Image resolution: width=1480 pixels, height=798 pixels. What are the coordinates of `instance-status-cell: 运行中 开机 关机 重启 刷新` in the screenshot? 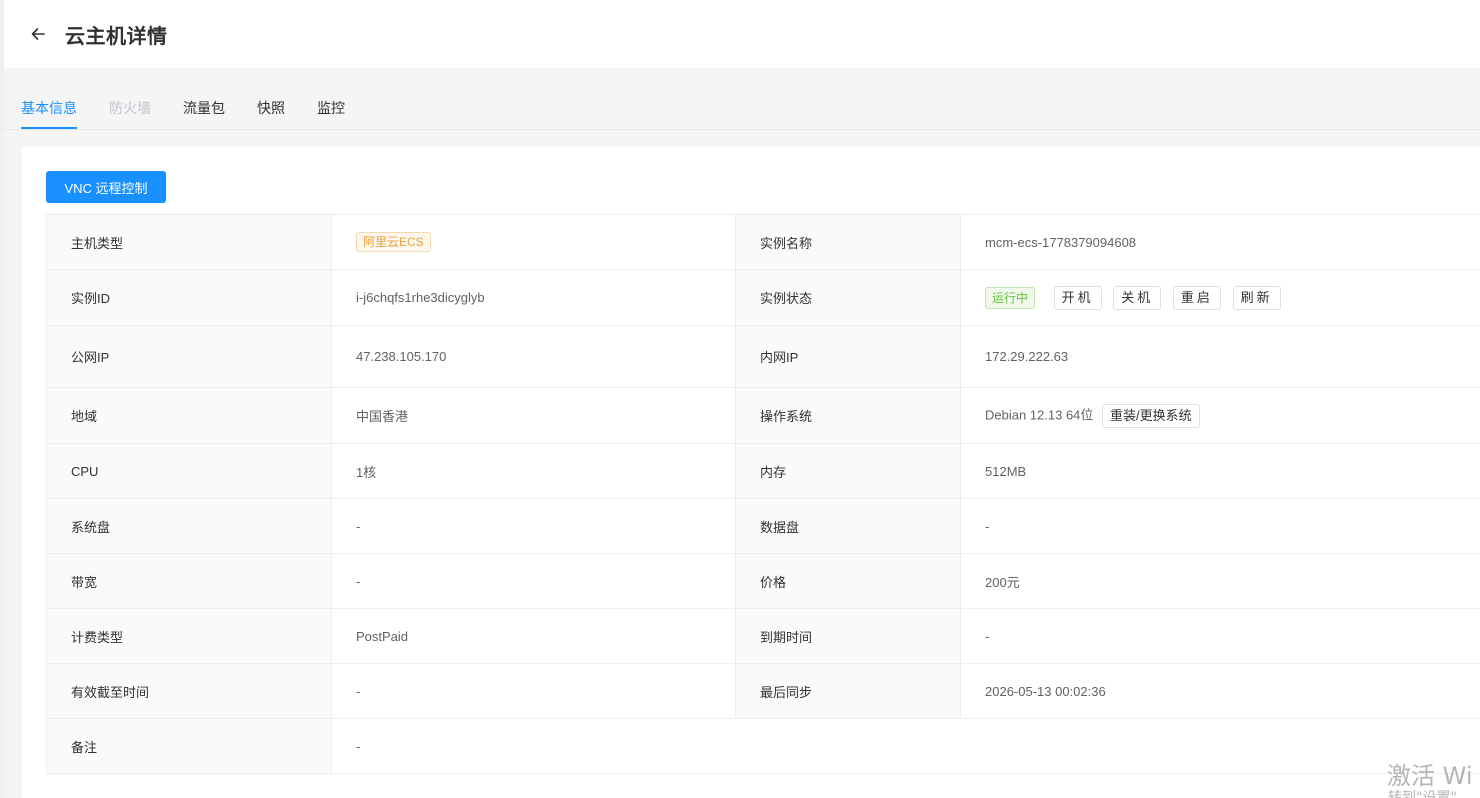 It's located at (1220, 297).